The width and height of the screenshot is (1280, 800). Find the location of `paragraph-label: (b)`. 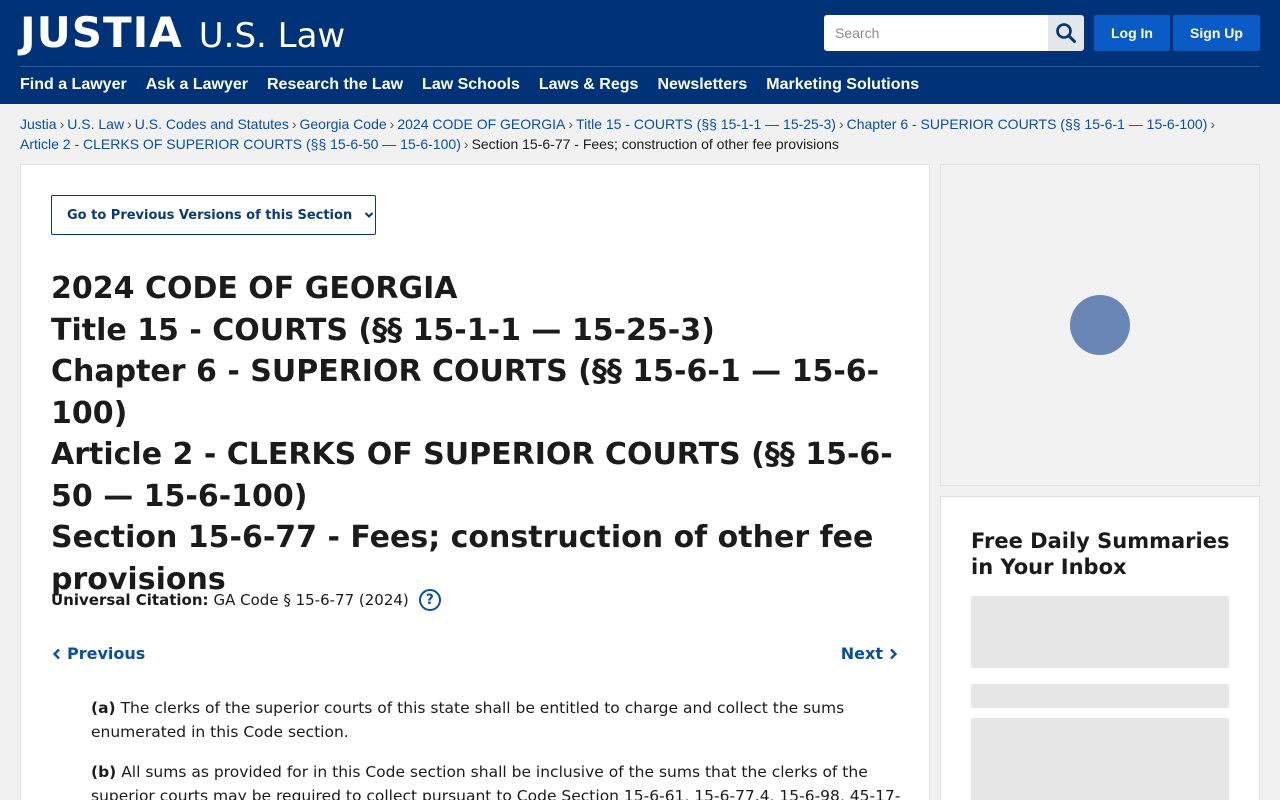

paragraph-label: (b) is located at coordinates (104, 772).